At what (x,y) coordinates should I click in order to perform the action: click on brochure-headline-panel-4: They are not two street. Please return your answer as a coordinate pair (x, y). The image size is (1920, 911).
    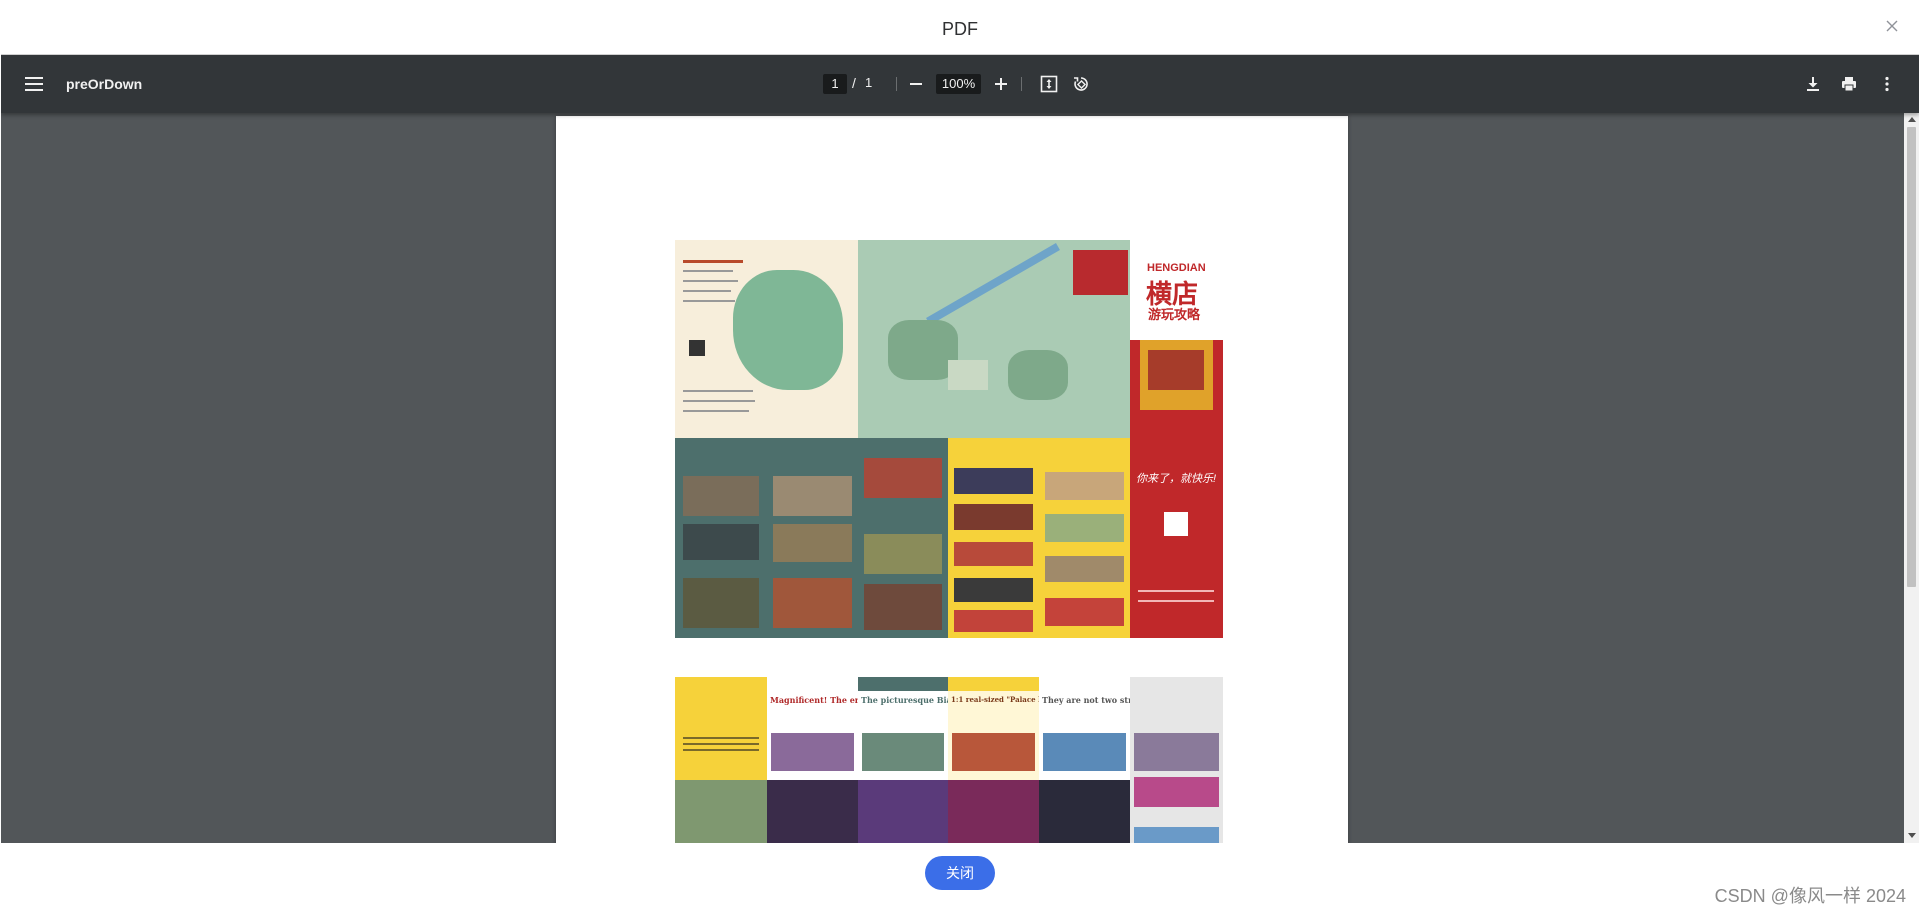
    Looking at the image, I should click on (1084, 760).